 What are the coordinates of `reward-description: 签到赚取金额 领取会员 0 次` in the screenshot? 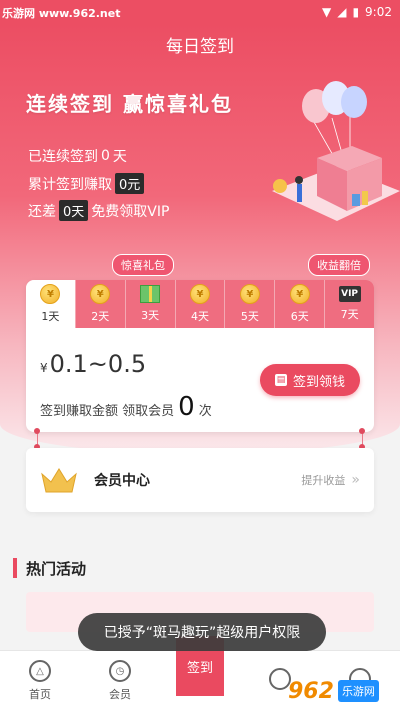 It's located at (126, 407).